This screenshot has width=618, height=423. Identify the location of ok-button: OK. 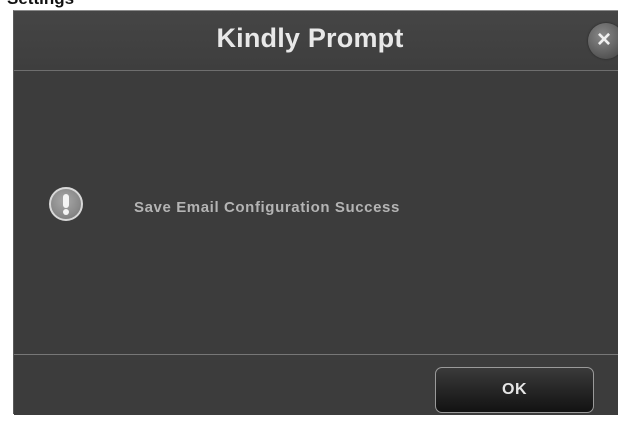
(514, 390).